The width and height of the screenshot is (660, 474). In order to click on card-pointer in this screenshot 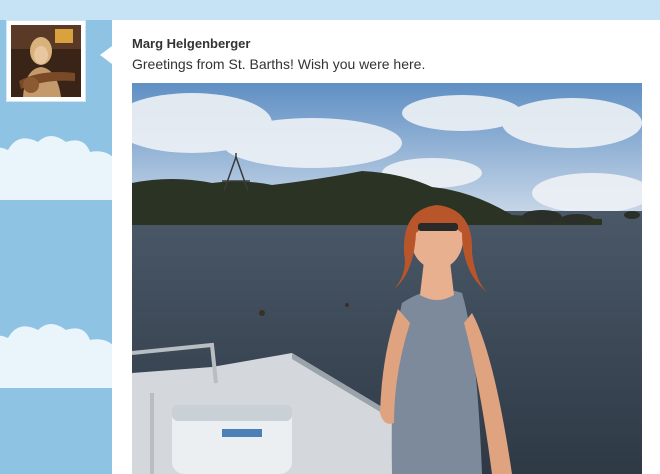, I will do `click(106, 55)`.